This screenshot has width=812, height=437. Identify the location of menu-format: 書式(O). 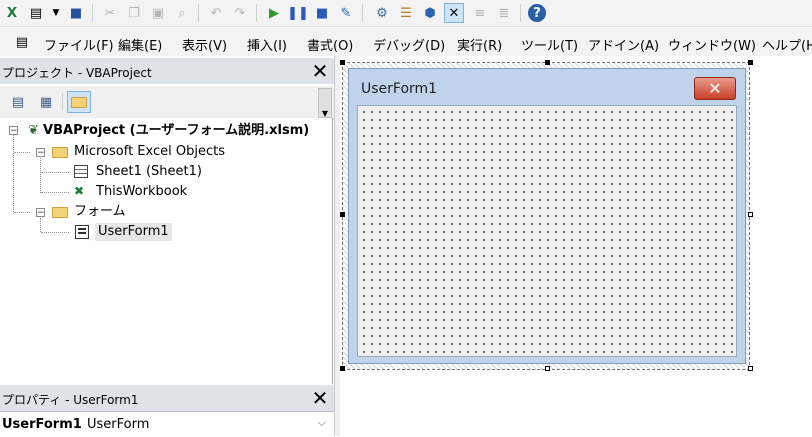
(330, 44).